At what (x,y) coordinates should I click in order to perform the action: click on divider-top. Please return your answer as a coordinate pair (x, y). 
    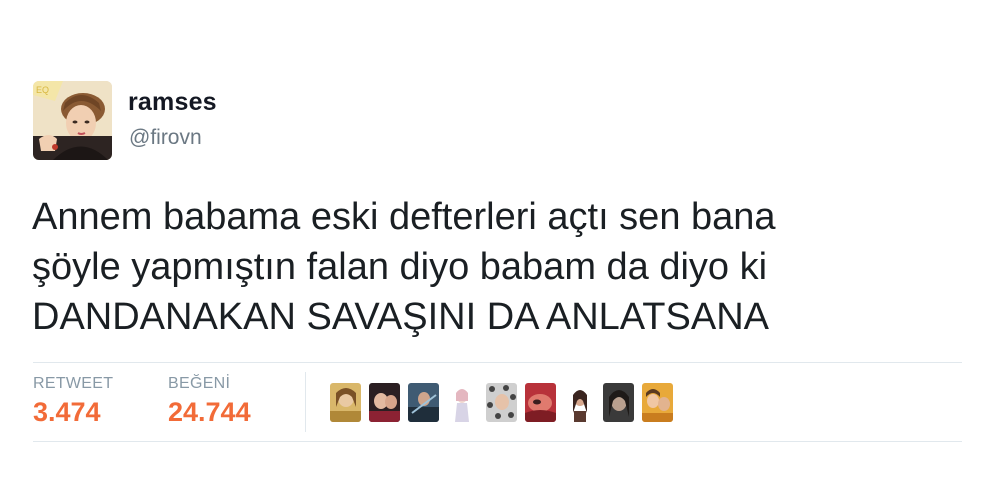
    Looking at the image, I should click on (497, 362).